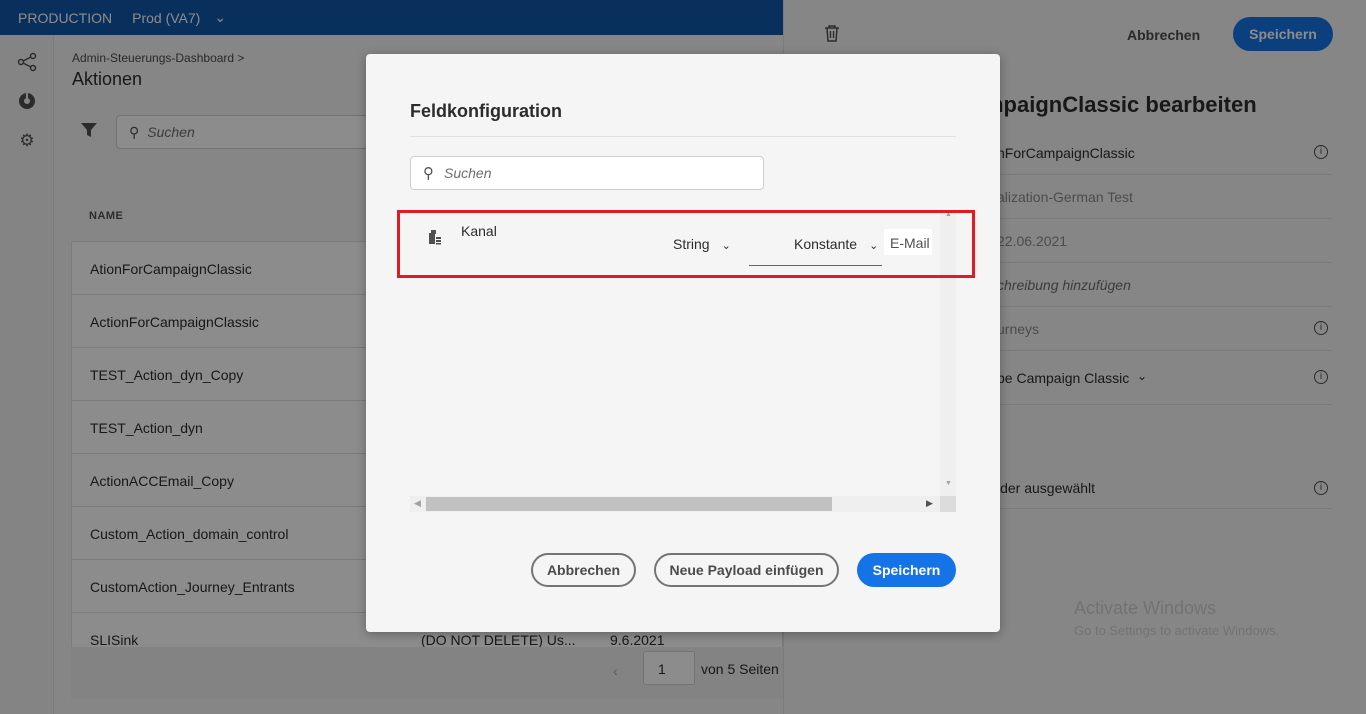 The image size is (1366, 714). I want to click on insert-payload-button: Neue Payload einfügen, so click(746, 570).